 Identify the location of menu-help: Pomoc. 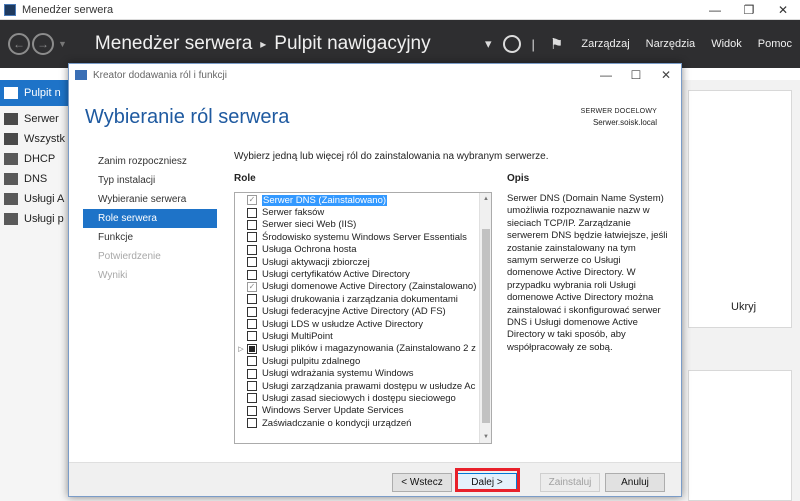
(775, 44).